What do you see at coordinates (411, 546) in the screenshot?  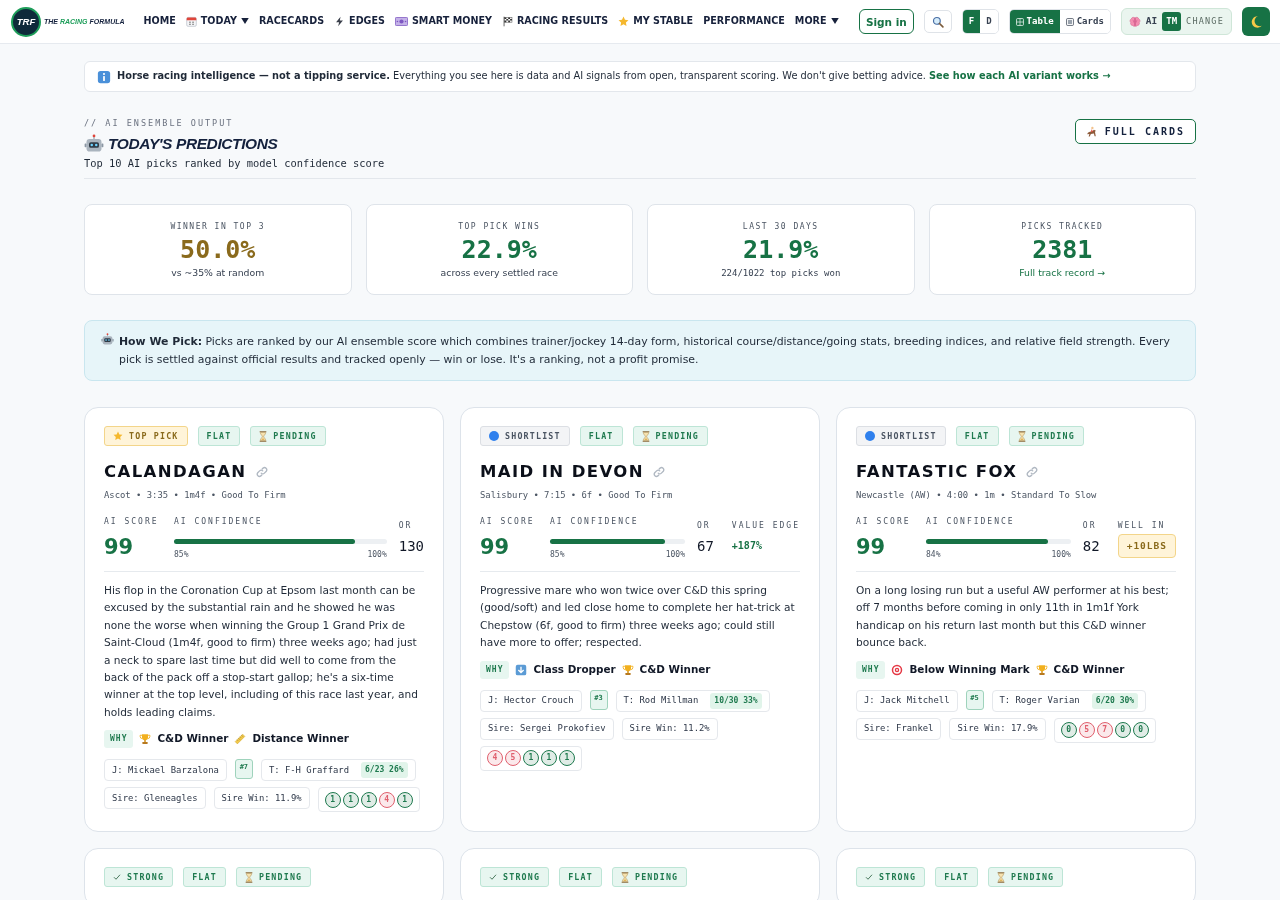 I see `rating-value: 130` at bounding box center [411, 546].